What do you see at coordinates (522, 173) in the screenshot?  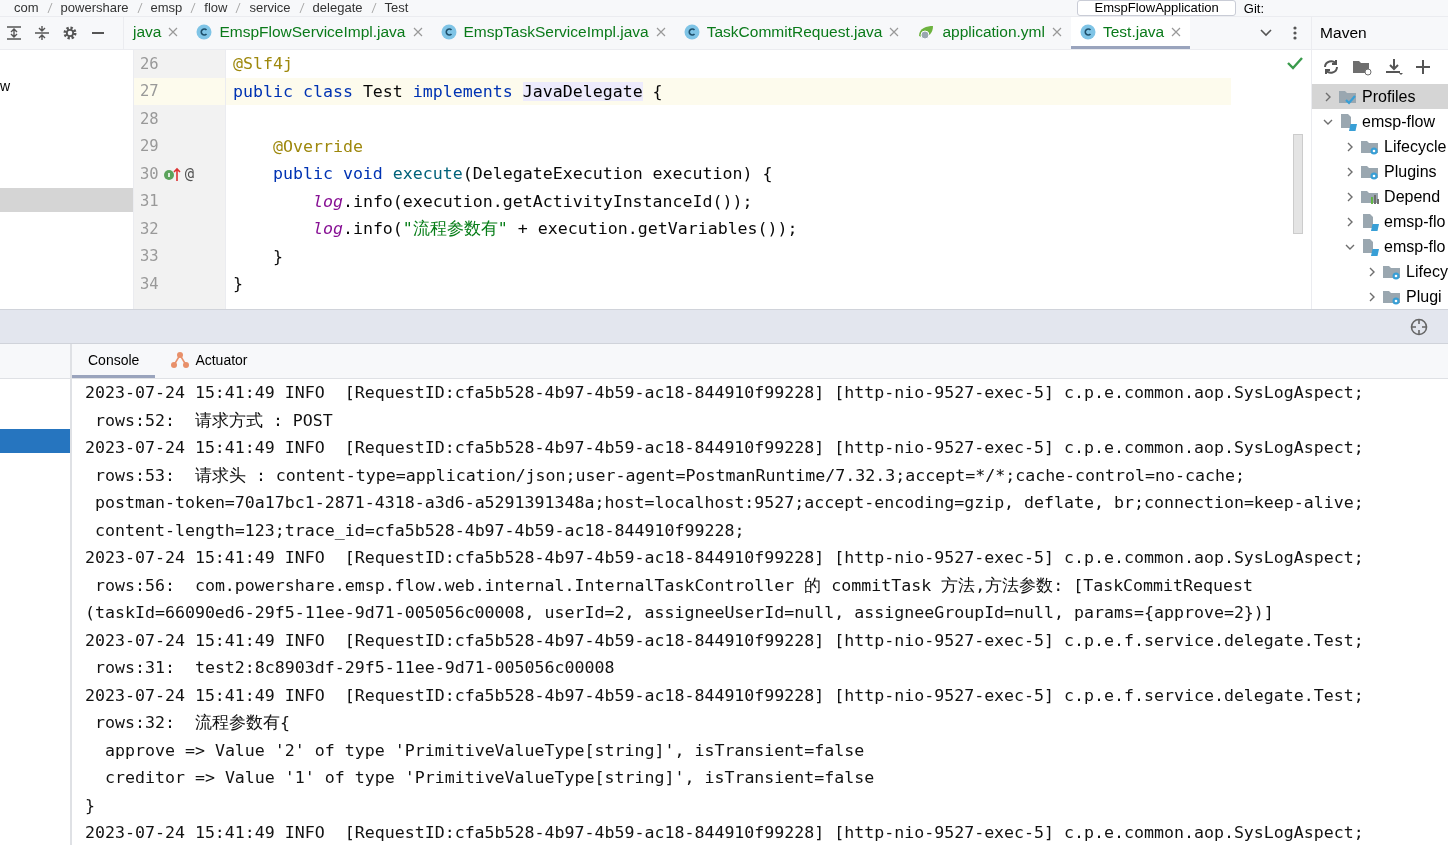 I see `code-line: public void execute(DelegateExecution execution) {` at bounding box center [522, 173].